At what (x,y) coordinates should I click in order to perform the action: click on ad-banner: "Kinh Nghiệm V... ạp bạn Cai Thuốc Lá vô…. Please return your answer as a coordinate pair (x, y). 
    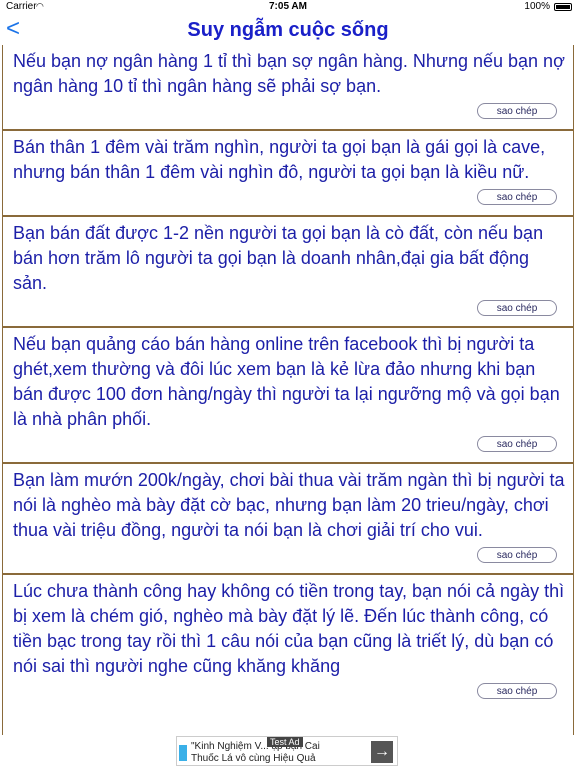
    Looking at the image, I should click on (287, 751).